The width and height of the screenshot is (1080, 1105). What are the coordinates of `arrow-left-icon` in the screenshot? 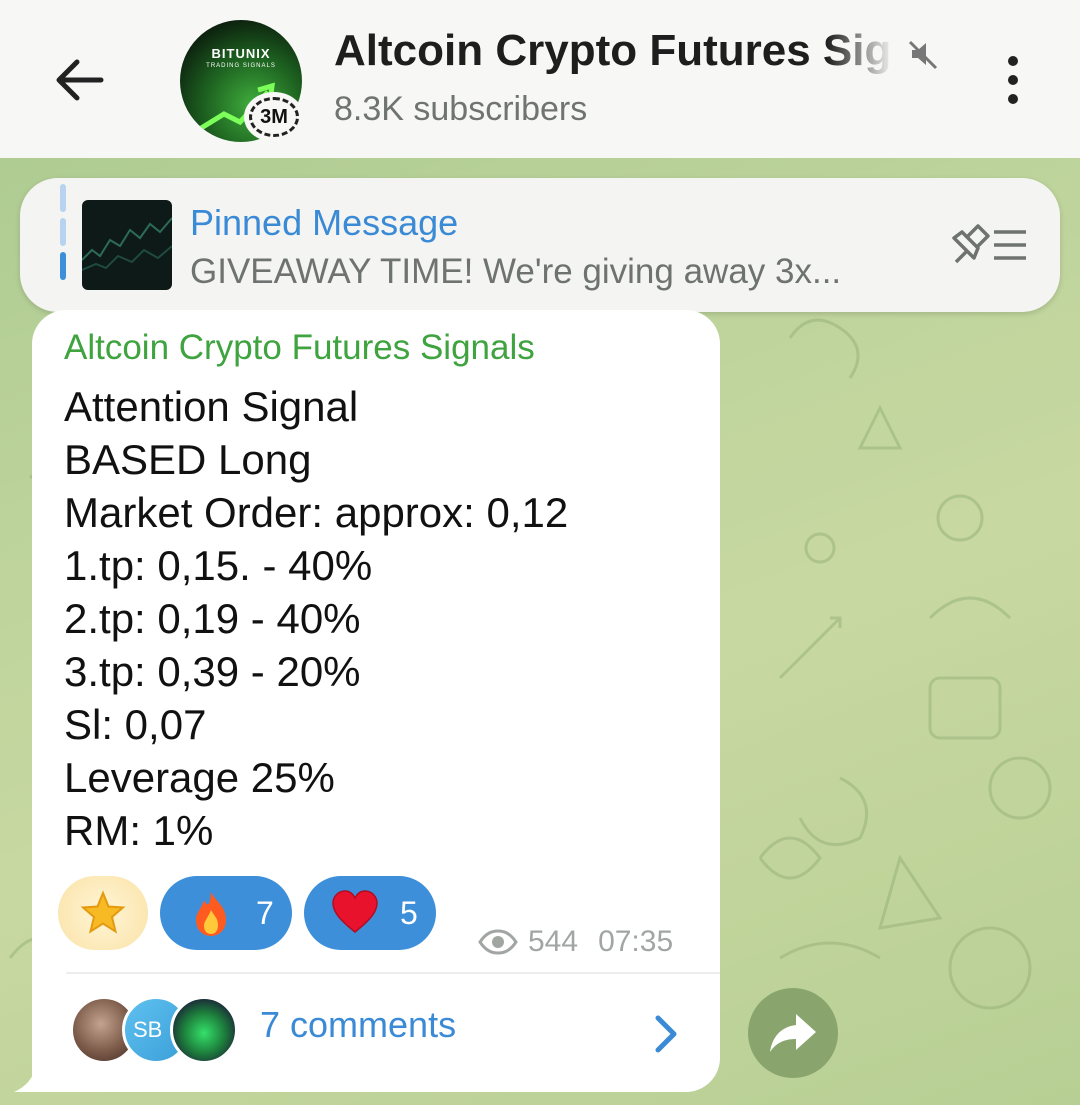 It's located at (80, 80).